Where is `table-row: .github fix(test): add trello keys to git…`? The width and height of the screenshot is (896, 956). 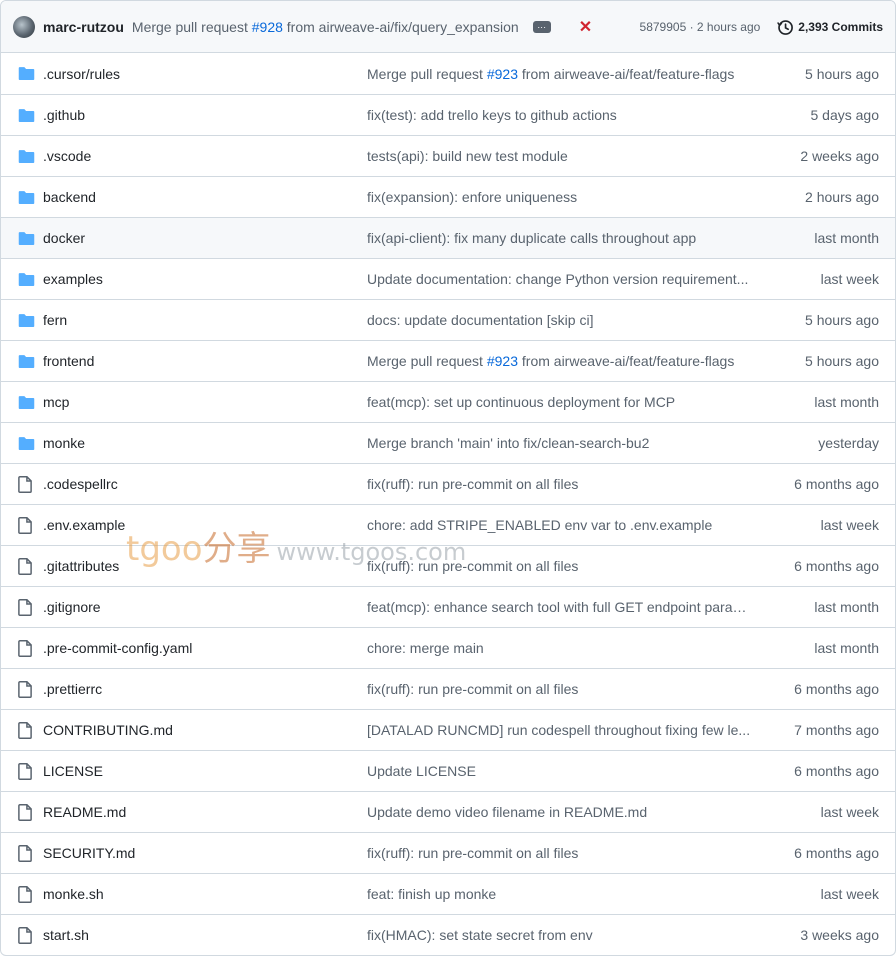
table-row: .github fix(test): add trello keys to git… is located at coordinates (448, 114).